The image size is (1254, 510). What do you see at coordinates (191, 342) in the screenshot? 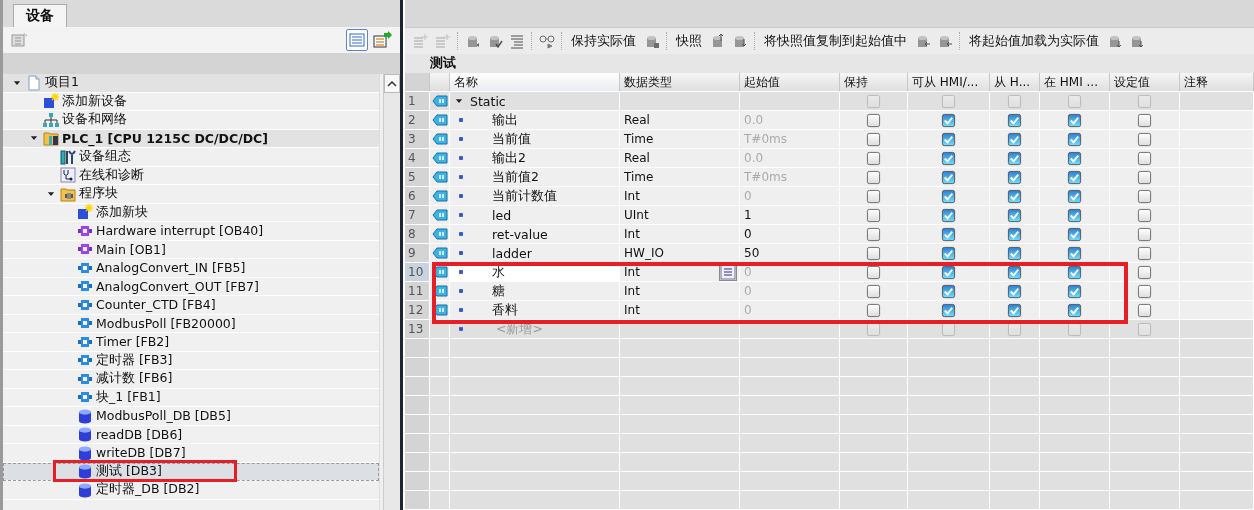
I see `tree-item: Timer [FB2]` at bounding box center [191, 342].